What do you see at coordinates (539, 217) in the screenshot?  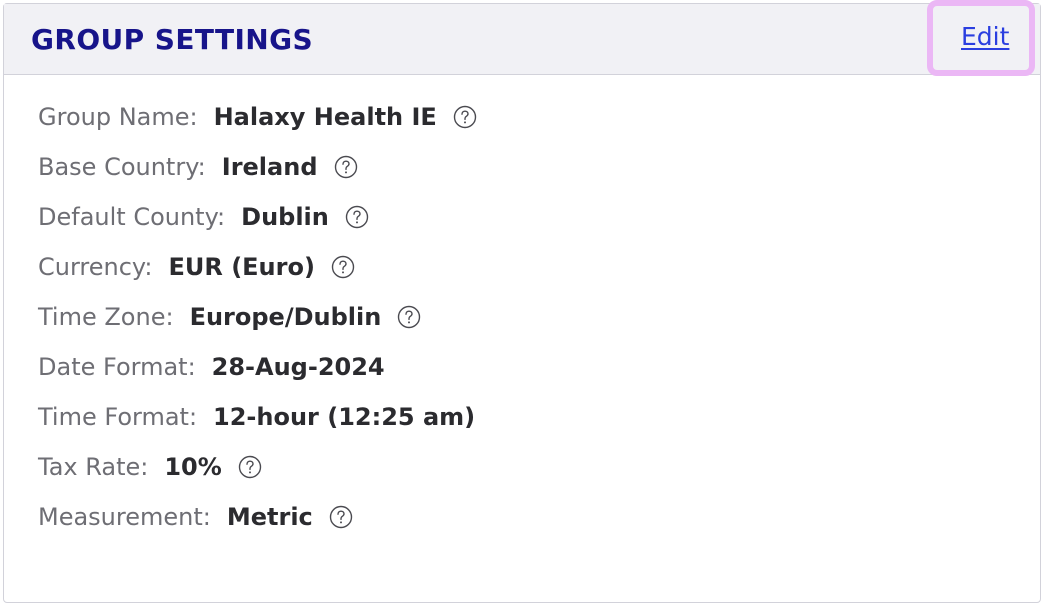 I see `setting-row-default-county: Default County: Dublin` at bounding box center [539, 217].